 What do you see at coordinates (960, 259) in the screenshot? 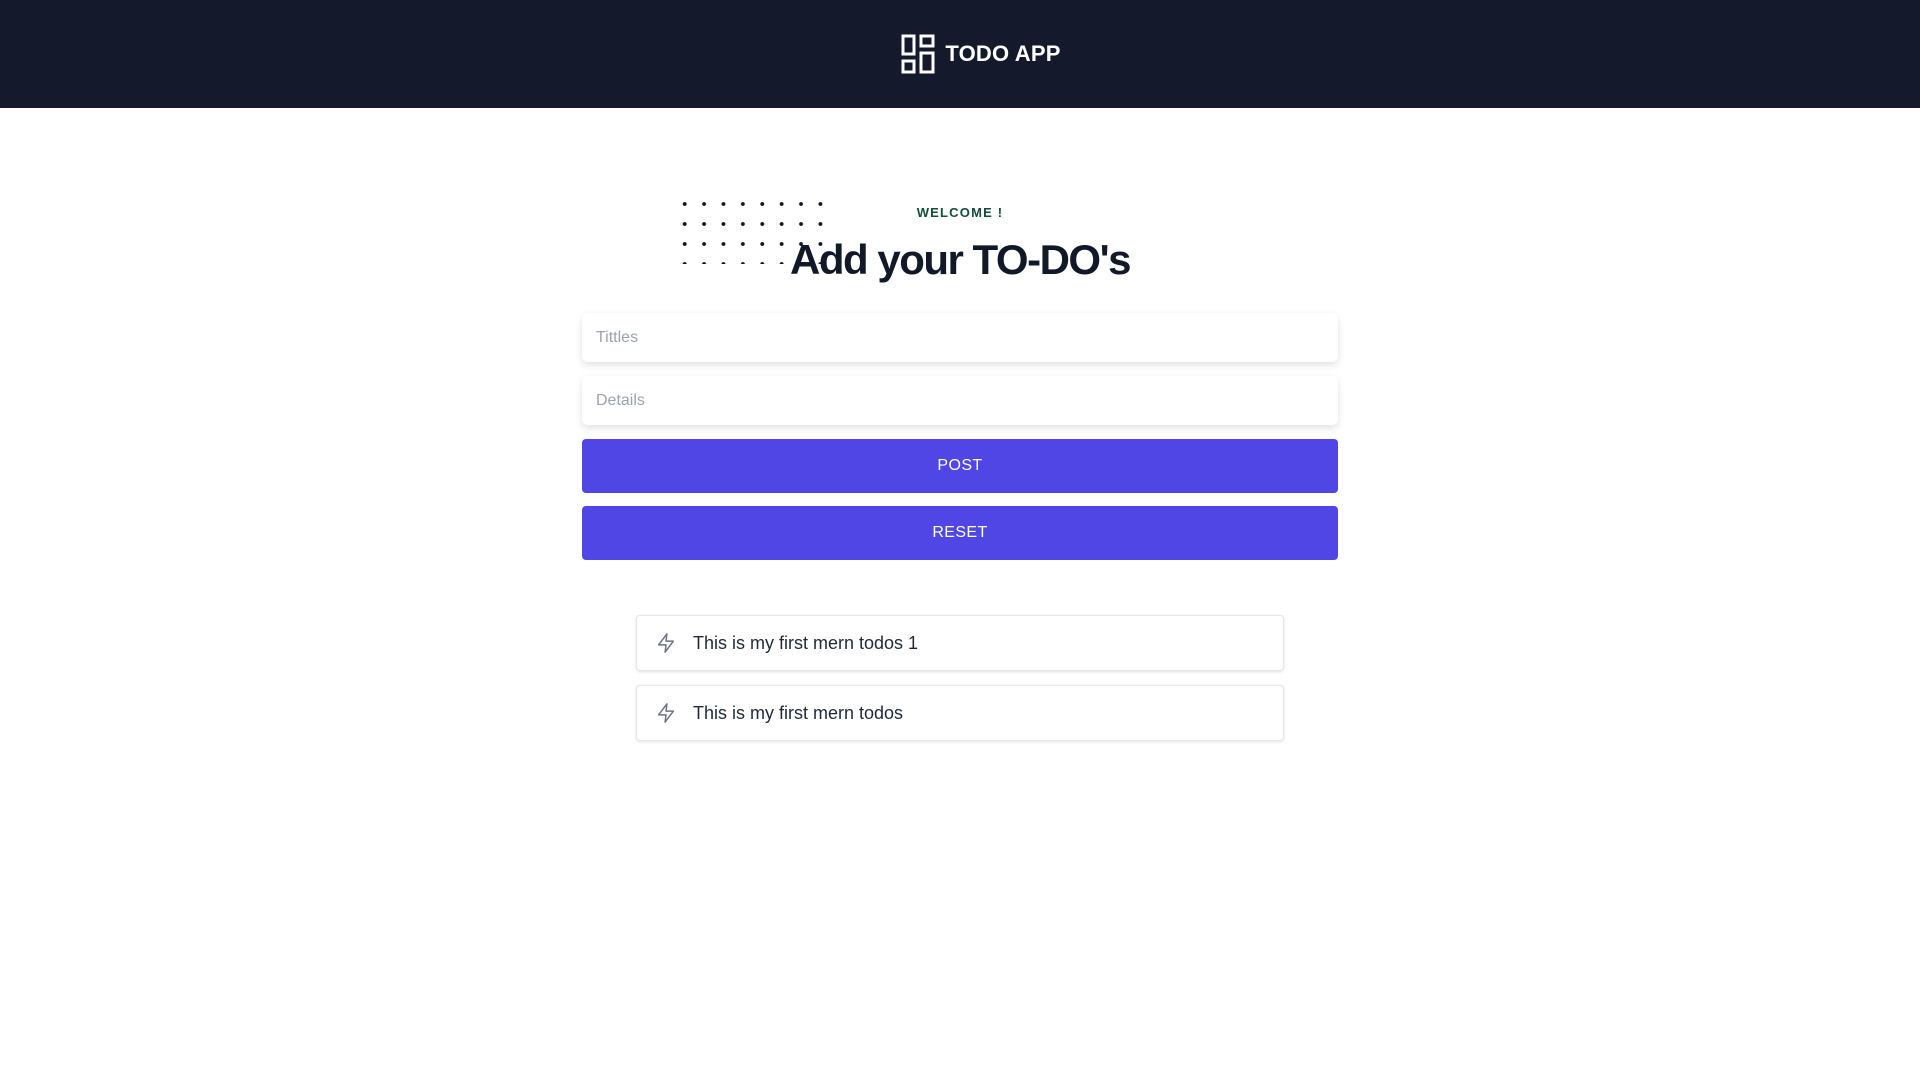
I see `page-title: Add your TO-DO's` at bounding box center [960, 259].